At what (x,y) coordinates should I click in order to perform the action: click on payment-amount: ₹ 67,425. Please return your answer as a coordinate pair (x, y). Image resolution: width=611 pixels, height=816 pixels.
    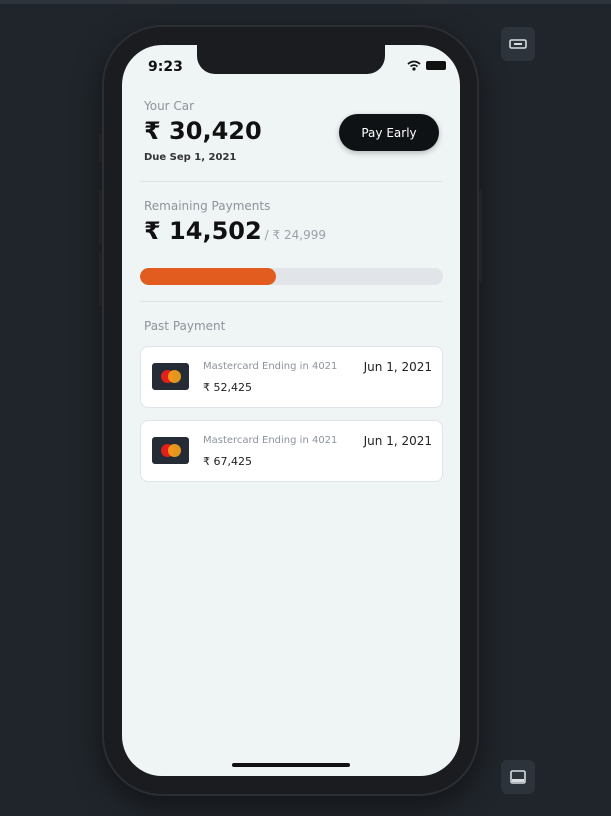
    Looking at the image, I should click on (227, 461).